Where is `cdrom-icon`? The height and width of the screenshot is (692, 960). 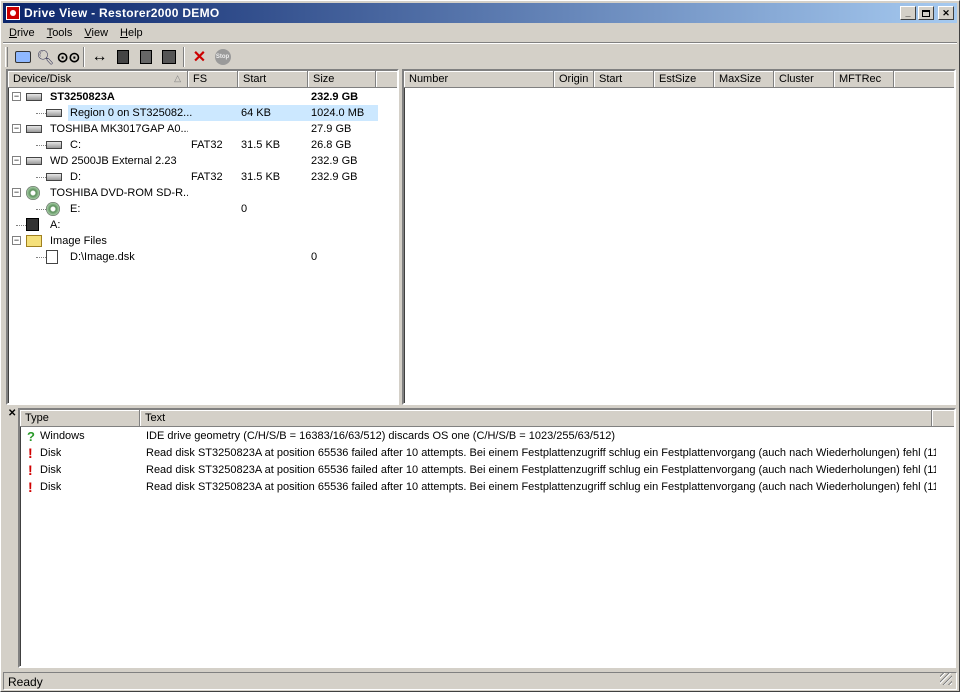
cdrom-icon is located at coordinates (53, 209).